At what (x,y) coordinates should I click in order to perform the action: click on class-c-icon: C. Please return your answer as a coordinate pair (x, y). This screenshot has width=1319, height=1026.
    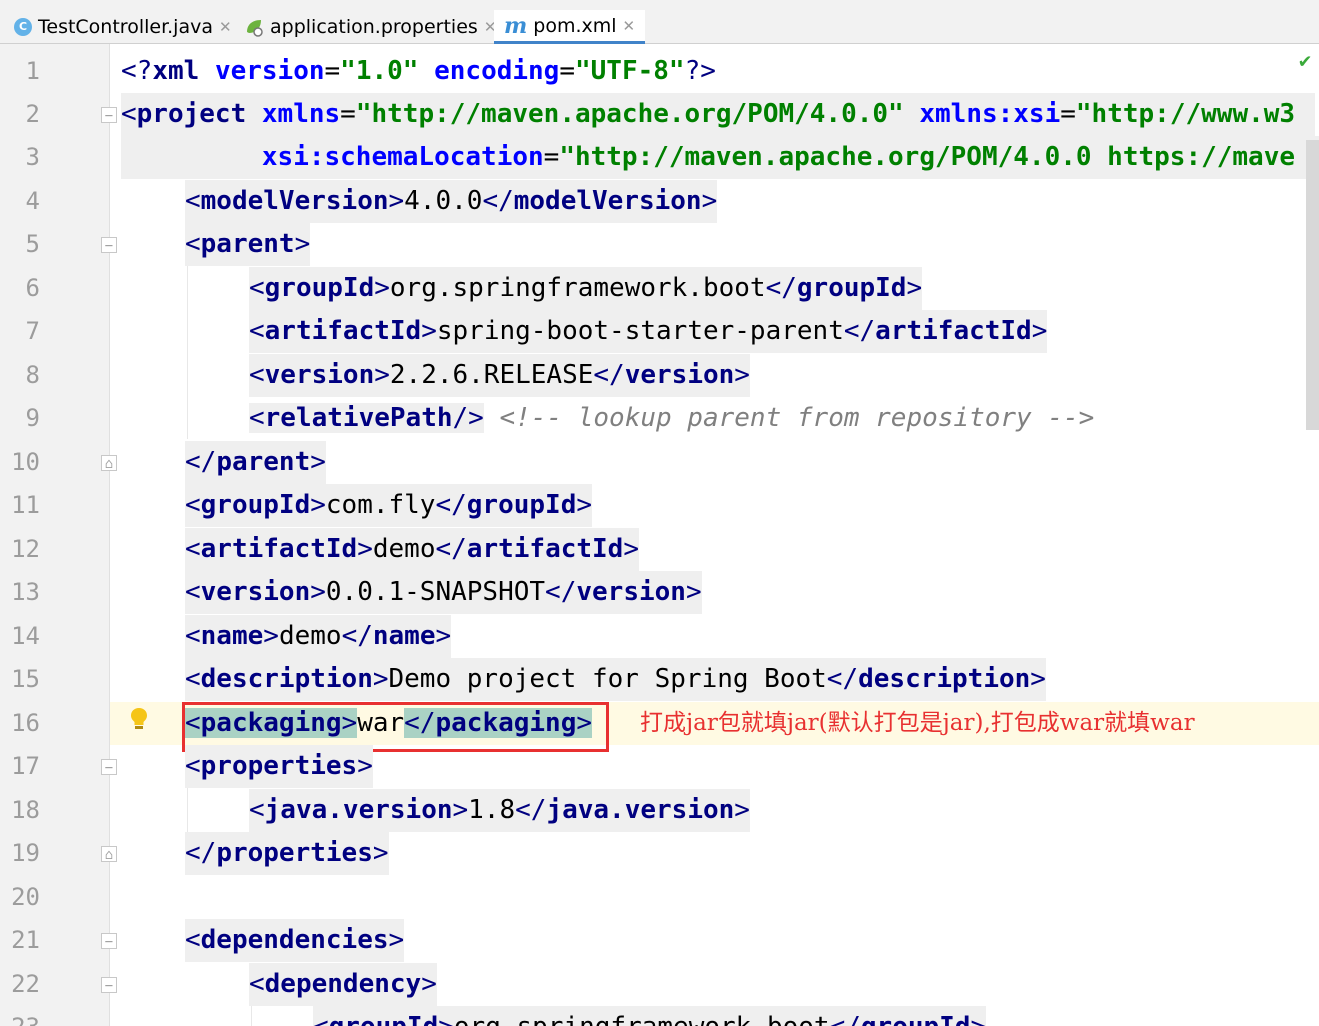
    Looking at the image, I should click on (23, 27).